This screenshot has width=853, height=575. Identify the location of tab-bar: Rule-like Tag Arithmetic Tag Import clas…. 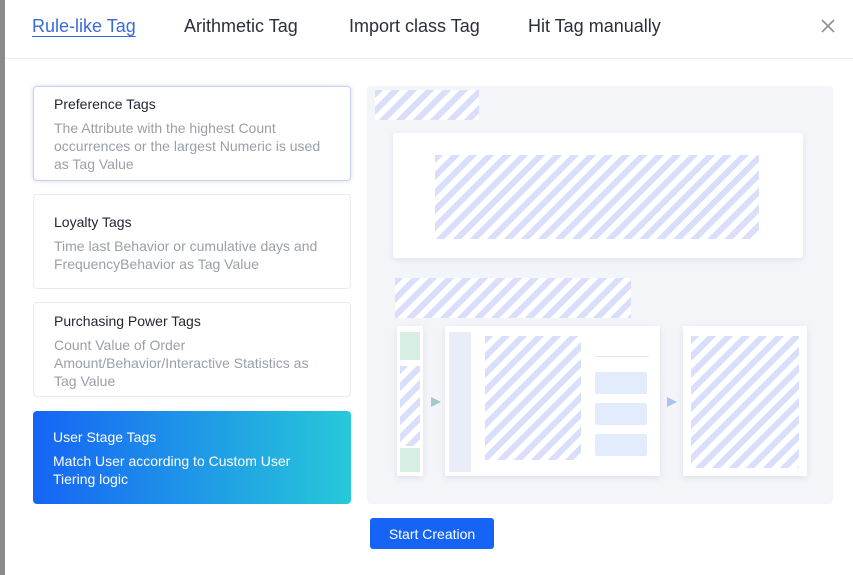
(429, 29).